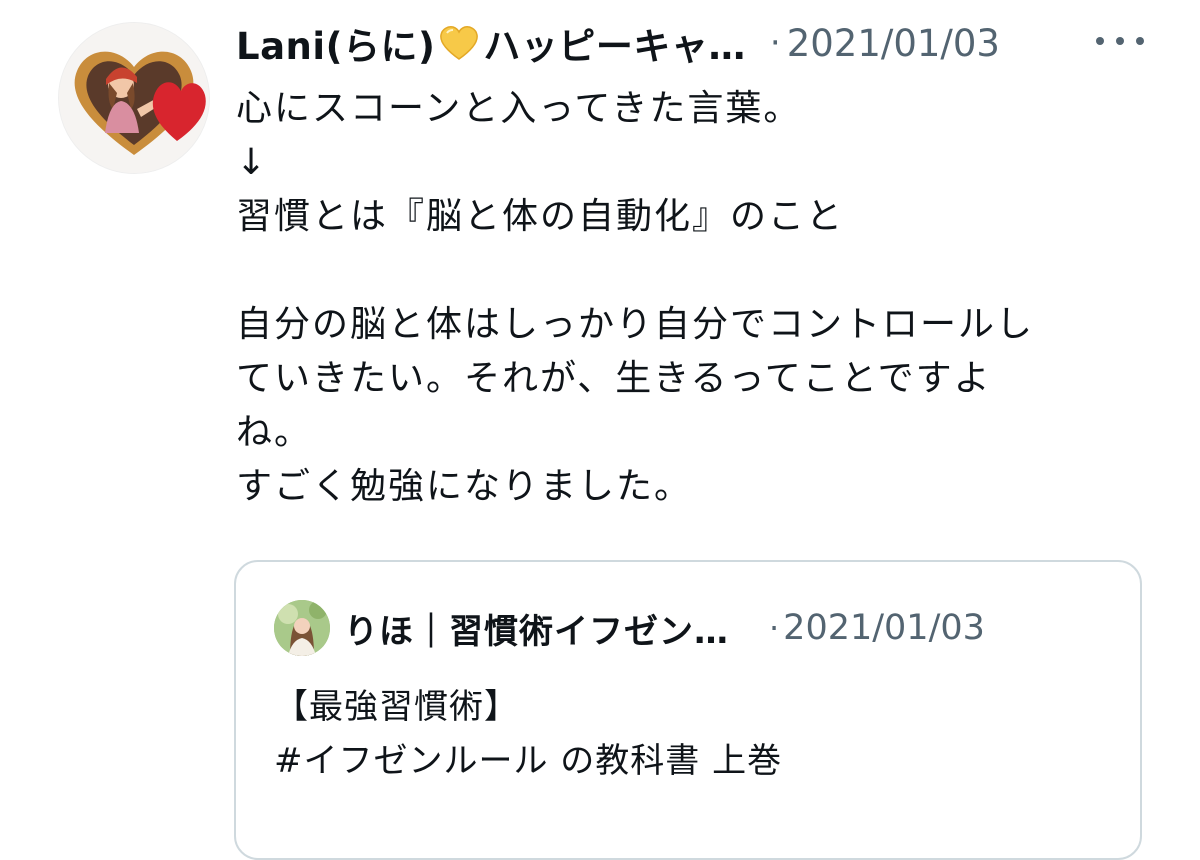 The width and height of the screenshot is (1200, 860). Describe the element at coordinates (686, 271) in the screenshot. I see `tweet-text-line` at that location.